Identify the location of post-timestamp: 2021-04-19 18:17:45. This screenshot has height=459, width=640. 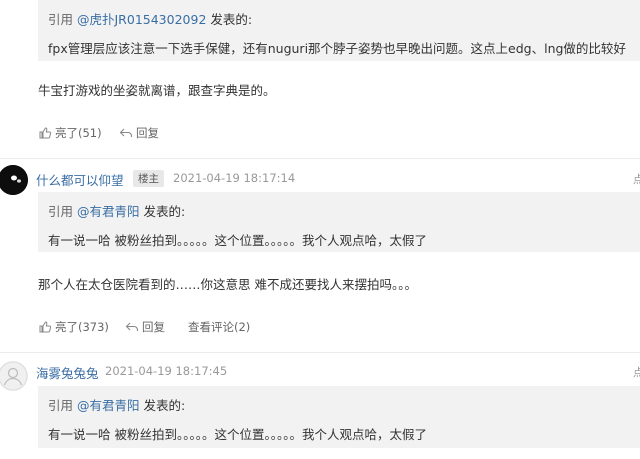
(166, 371).